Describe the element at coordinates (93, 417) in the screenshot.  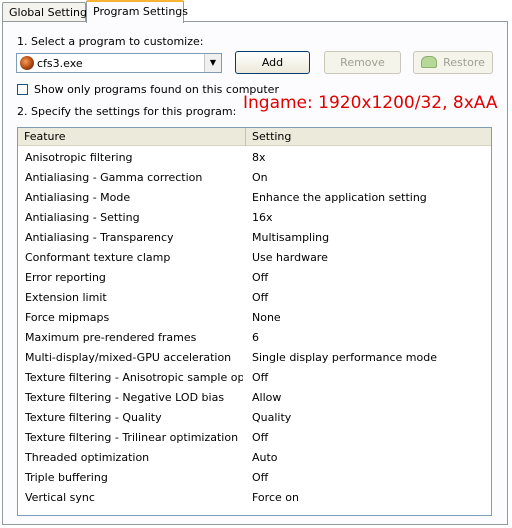
I see `feature-cell: Texture filtering - Quality` at that location.